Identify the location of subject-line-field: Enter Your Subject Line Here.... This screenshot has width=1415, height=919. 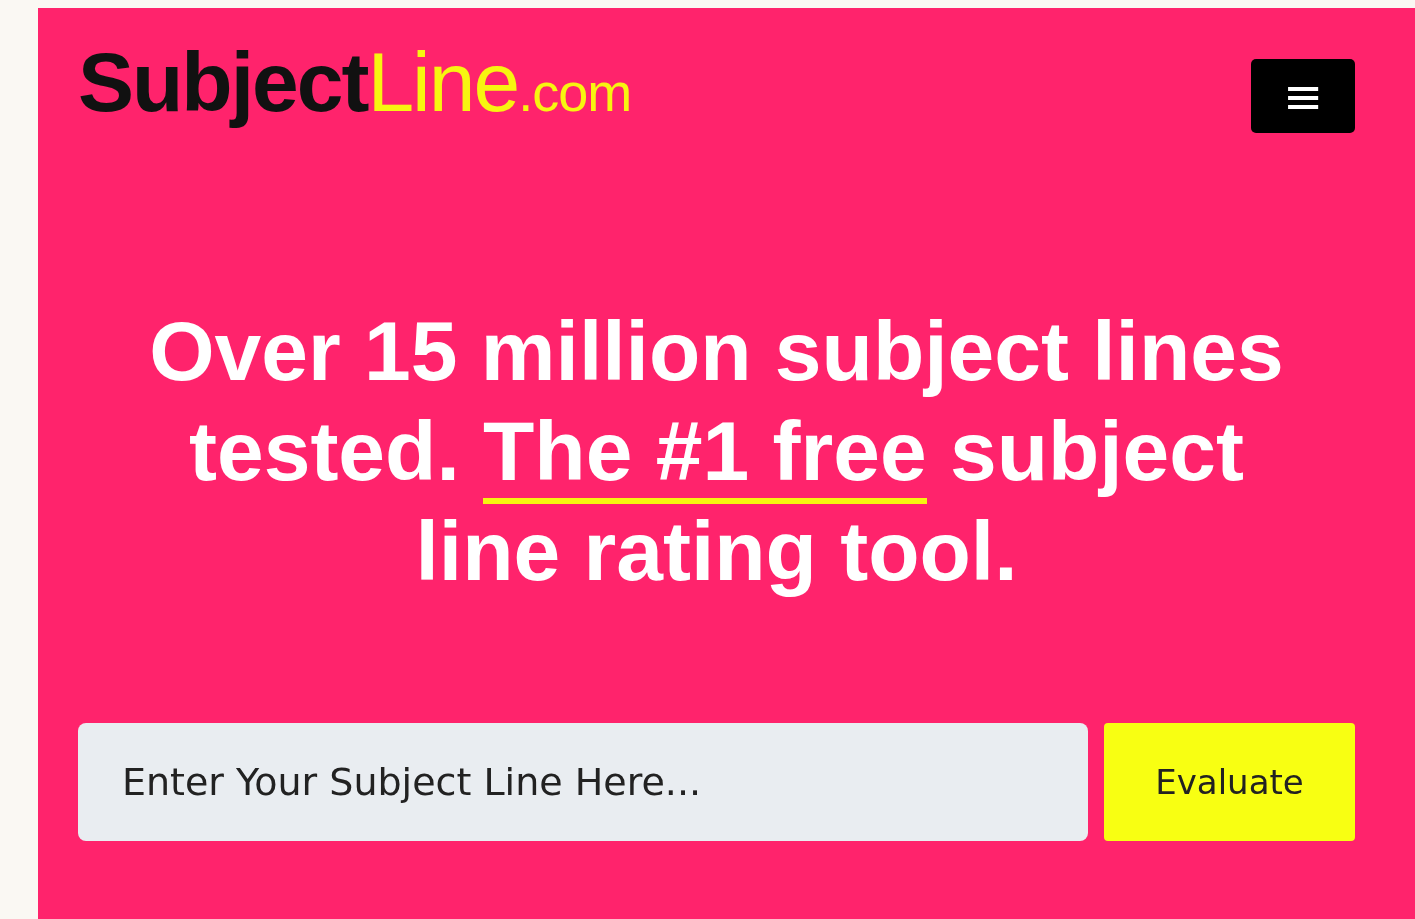
(583, 782).